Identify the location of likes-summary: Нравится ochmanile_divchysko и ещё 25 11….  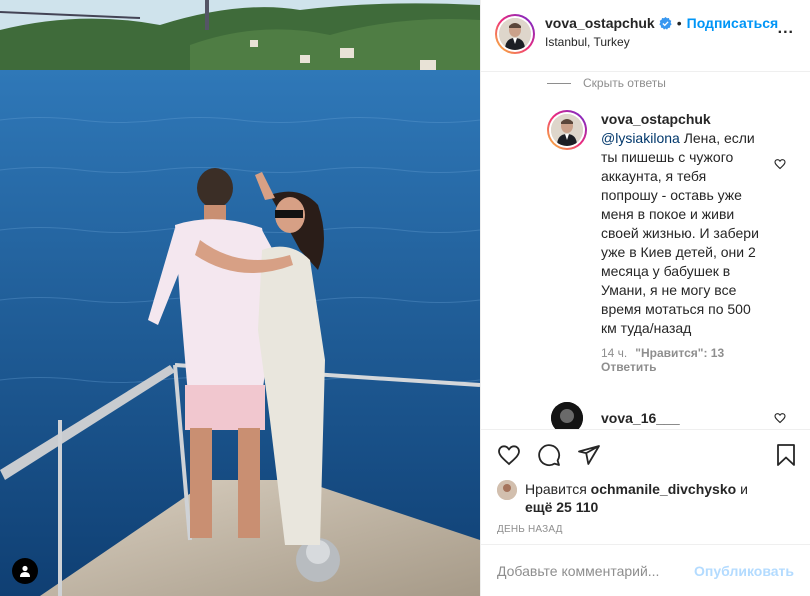
(645, 498).